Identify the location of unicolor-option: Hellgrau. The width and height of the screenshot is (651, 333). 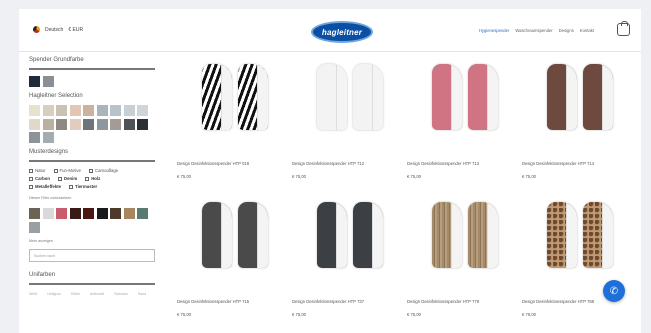
(53, 294).